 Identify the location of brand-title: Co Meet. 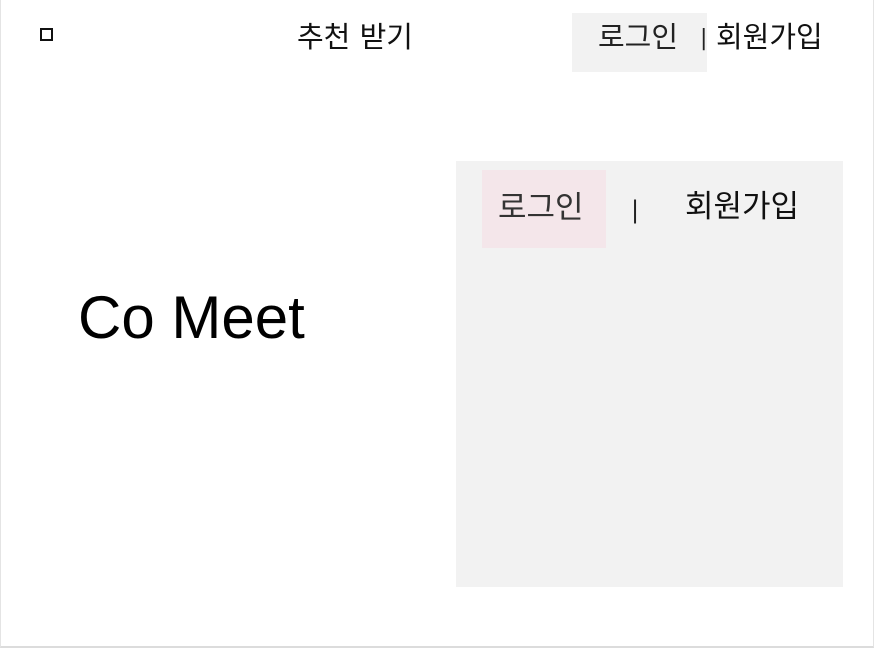
(191, 317).